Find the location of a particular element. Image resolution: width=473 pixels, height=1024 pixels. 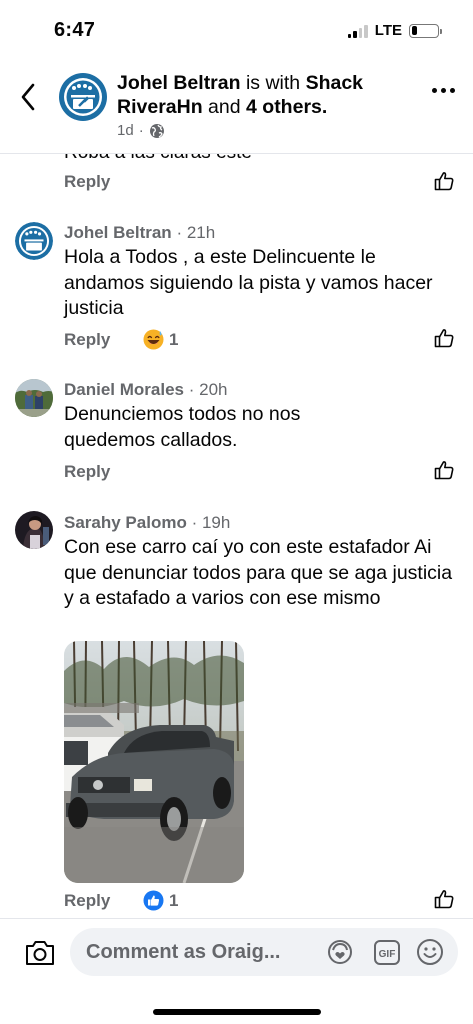

post-meta: 1d · is located at coordinates (141, 130).